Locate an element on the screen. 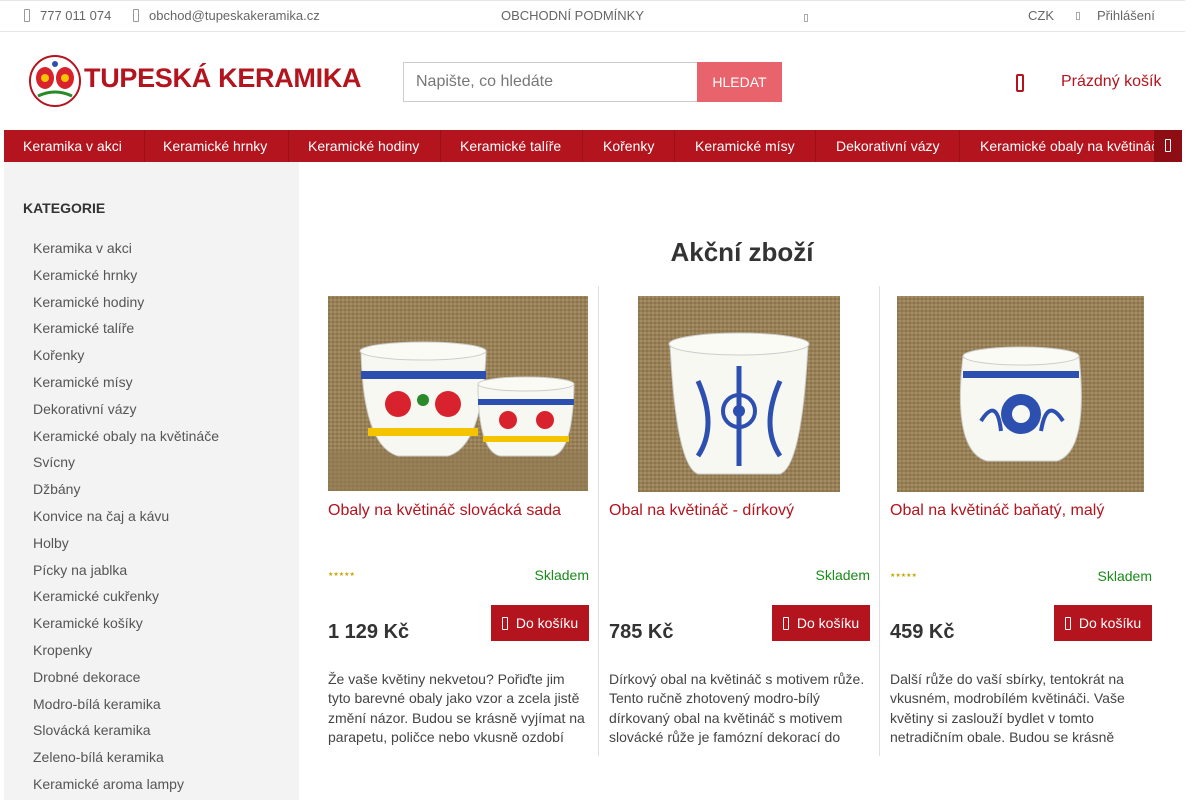 This screenshot has height=801, width=1200. nav-item-obaly: Keramické obaly na květináče is located at coordinates (1073, 146).